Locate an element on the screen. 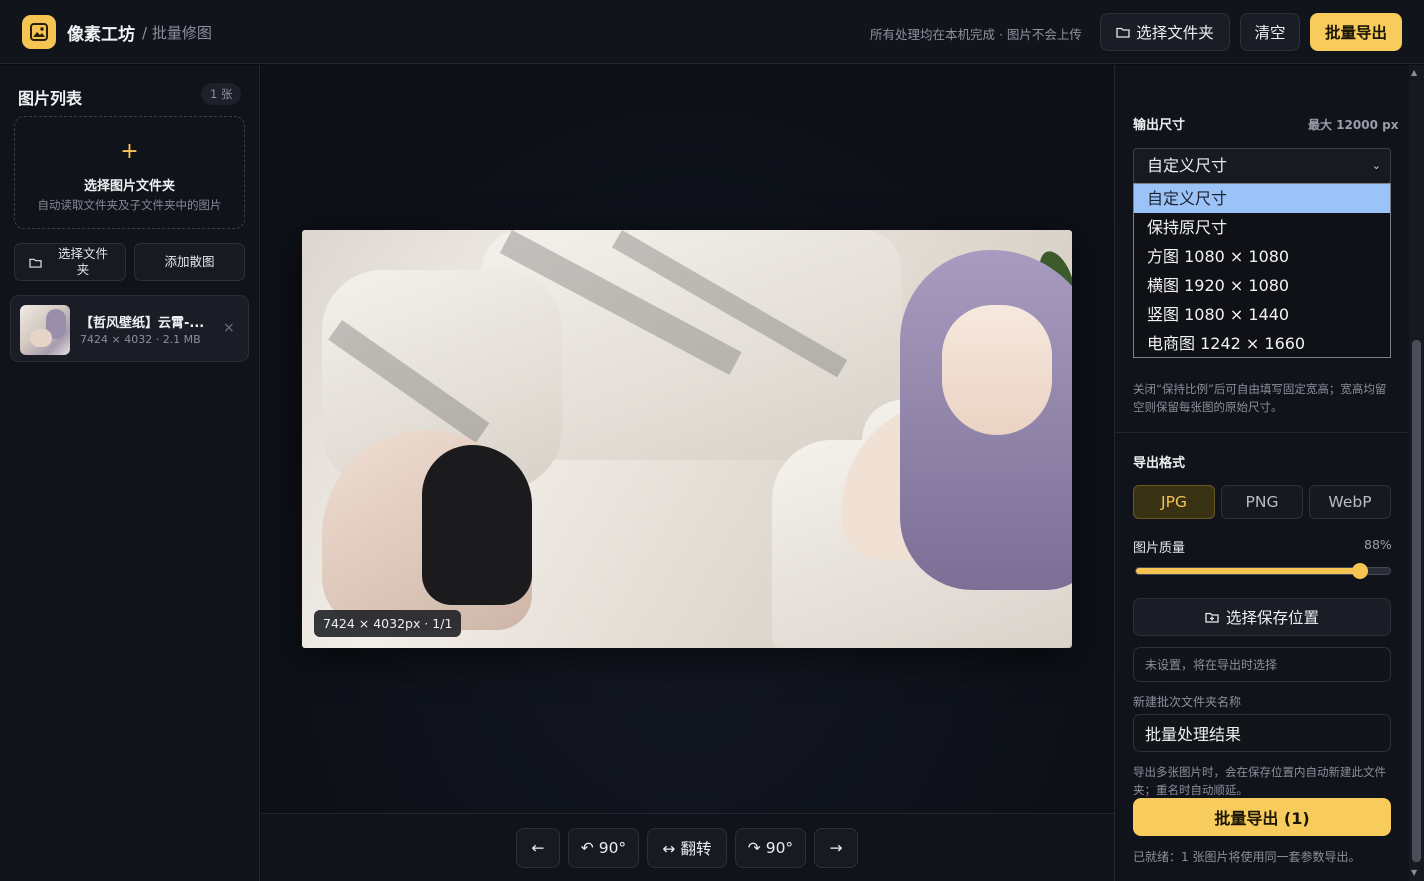  size-option: 电商图 1242 × 1660 is located at coordinates (1262, 343).